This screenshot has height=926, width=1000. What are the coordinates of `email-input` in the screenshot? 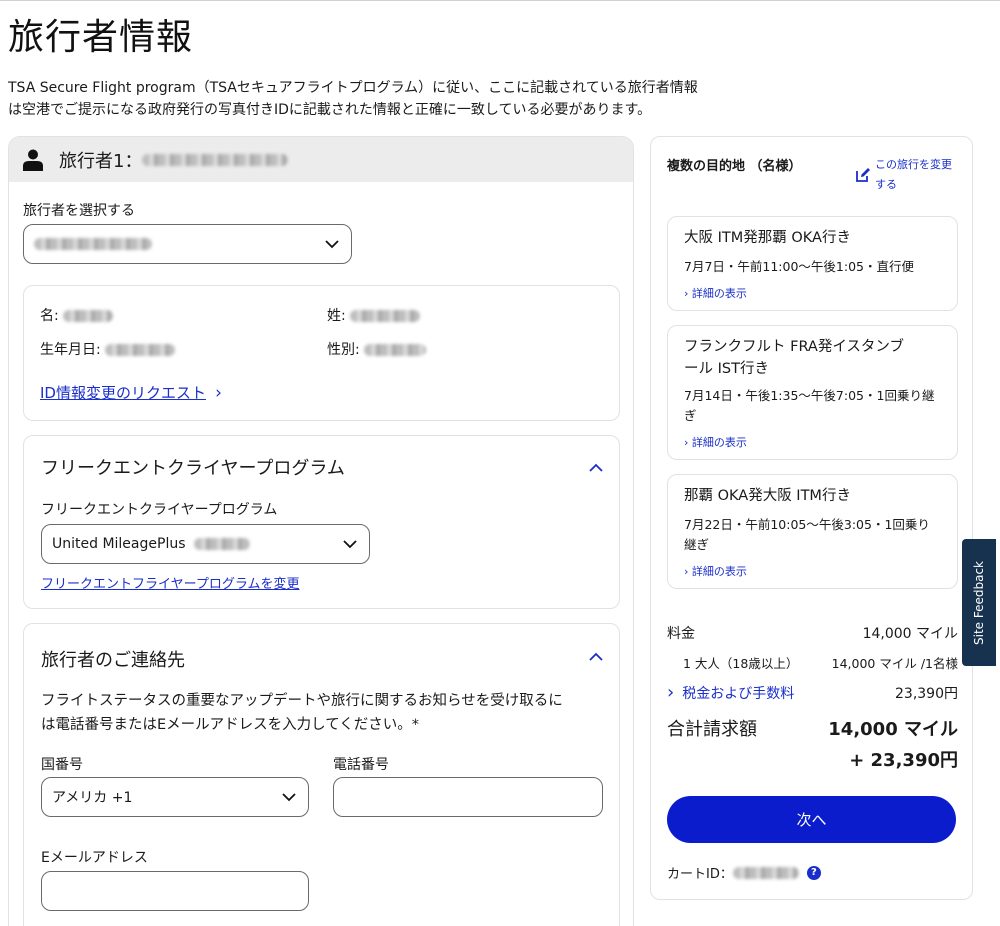 It's located at (175, 891).